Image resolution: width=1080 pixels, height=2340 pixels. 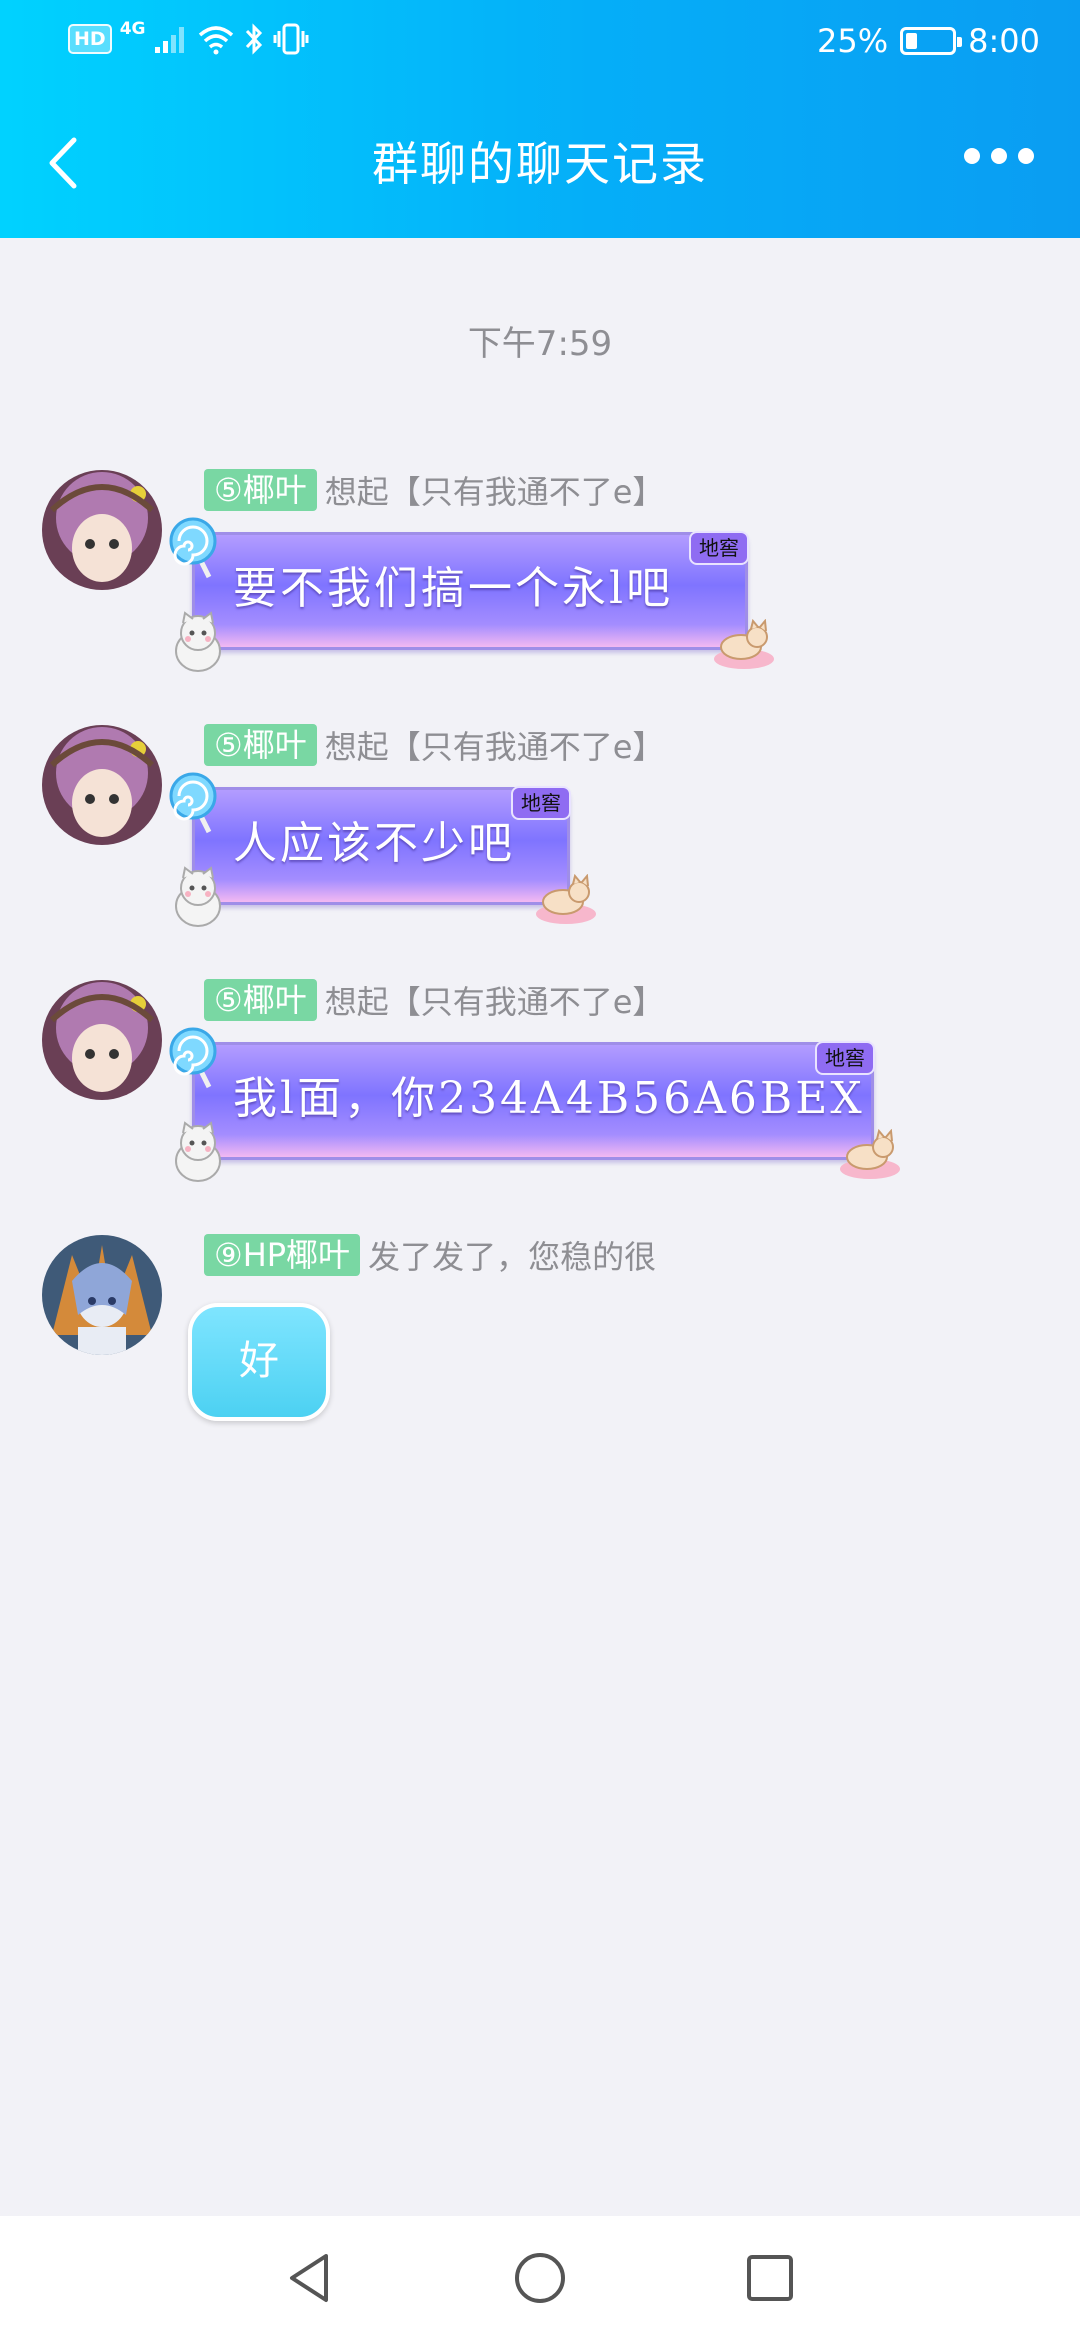 I want to click on battery-fill, so click(x=912, y=41).